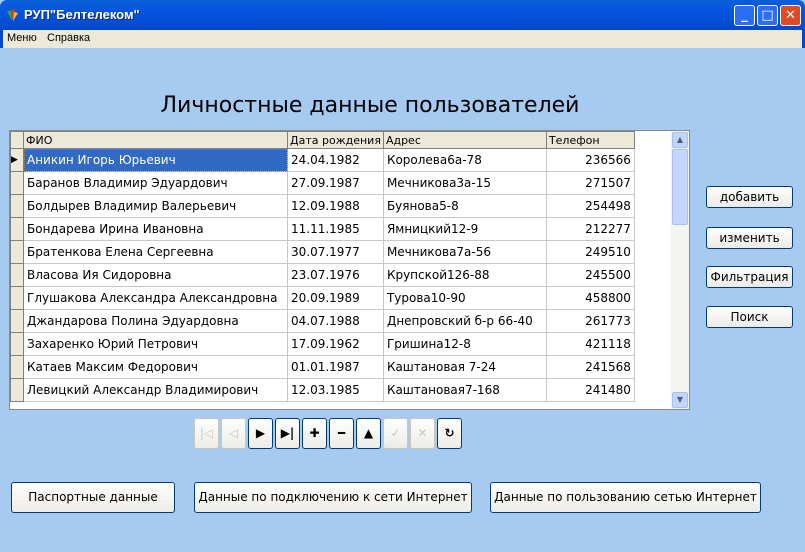  I want to click on cell-birthdate: 27.09.1987, so click(335, 183).